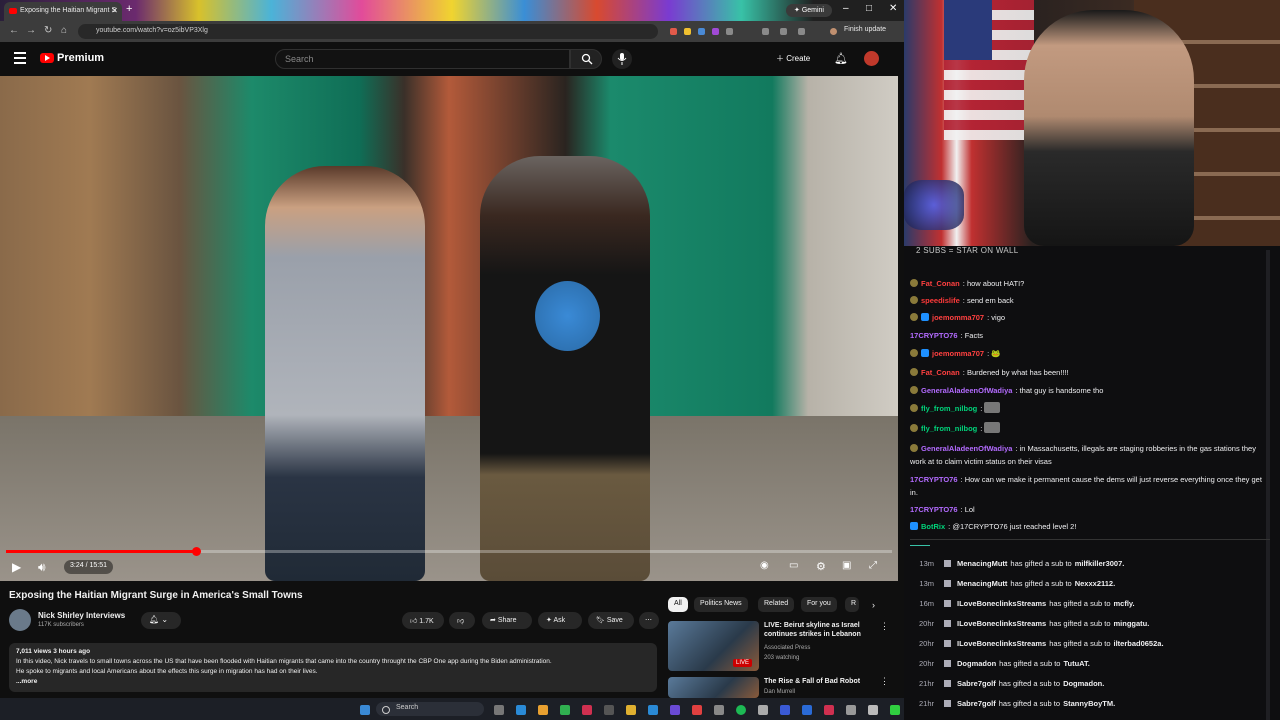 This screenshot has width=1280, height=720. What do you see at coordinates (1076, 663) in the screenshot?
I see `recipient-username: TutuAT.` at bounding box center [1076, 663].